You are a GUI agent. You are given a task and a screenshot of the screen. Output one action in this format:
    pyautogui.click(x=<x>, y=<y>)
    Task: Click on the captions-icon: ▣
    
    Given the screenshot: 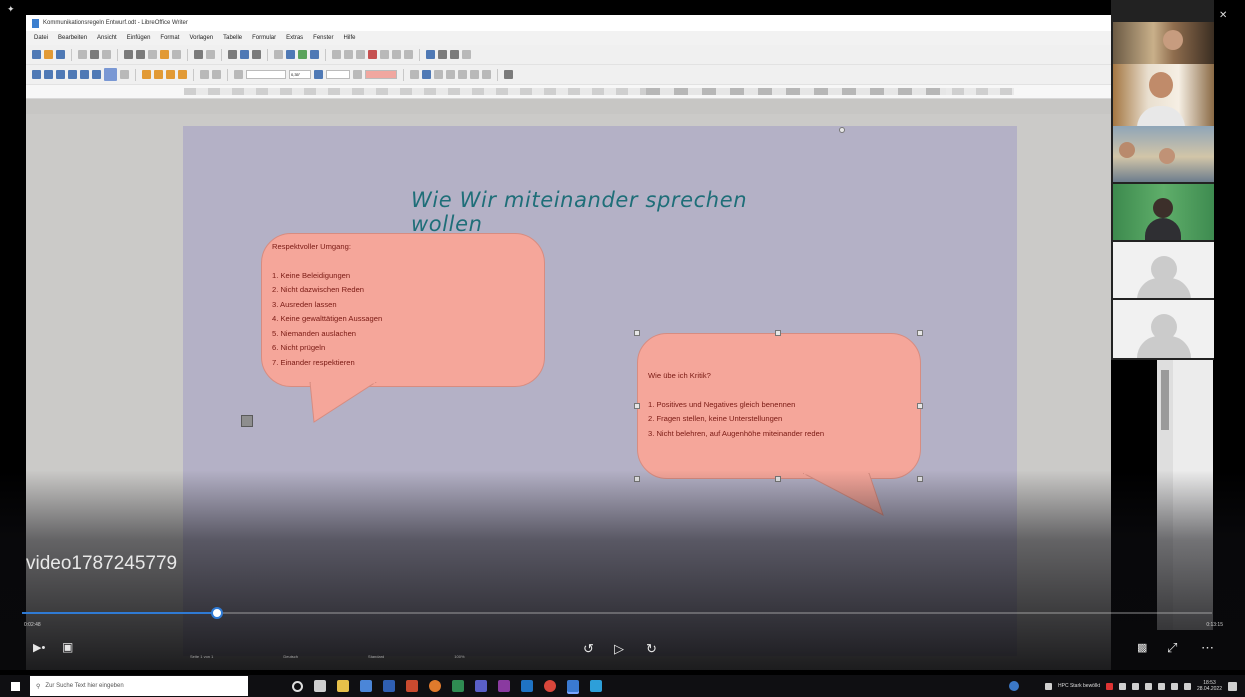 What is the action you would take?
    pyautogui.click(x=67, y=647)
    